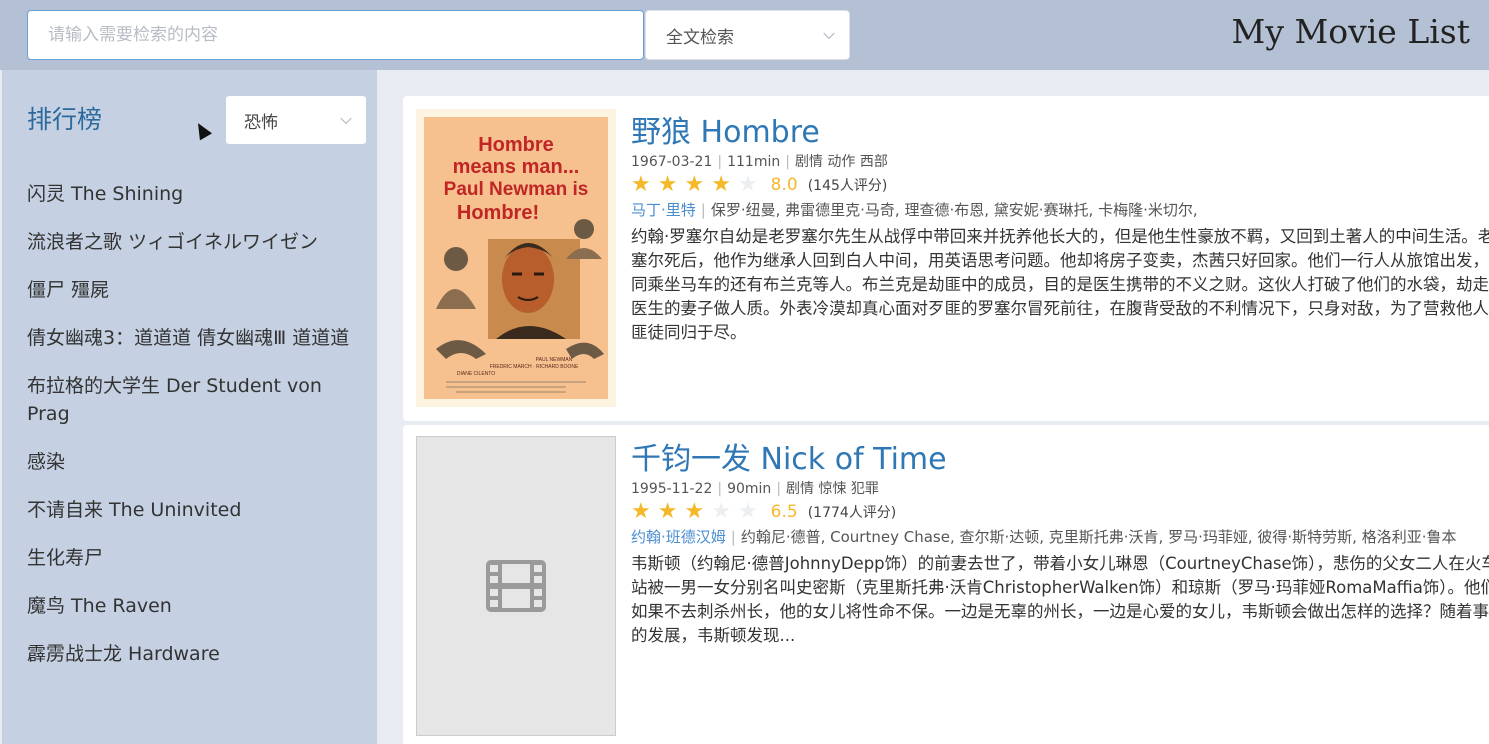 This screenshot has width=1489, height=744. What do you see at coordinates (1060, 185) in the screenshot?
I see `rating: ★ ★ ★ ★ ★ 8.0 (145人评分)` at bounding box center [1060, 185].